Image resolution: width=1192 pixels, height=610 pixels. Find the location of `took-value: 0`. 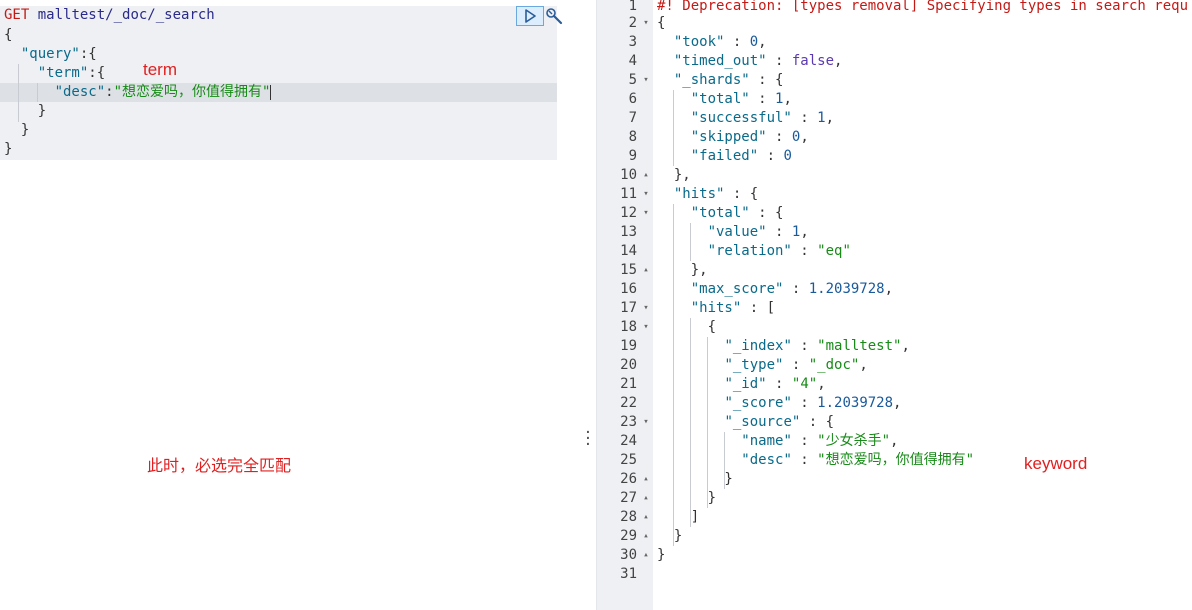

took-value: 0 is located at coordinates (754, 42).